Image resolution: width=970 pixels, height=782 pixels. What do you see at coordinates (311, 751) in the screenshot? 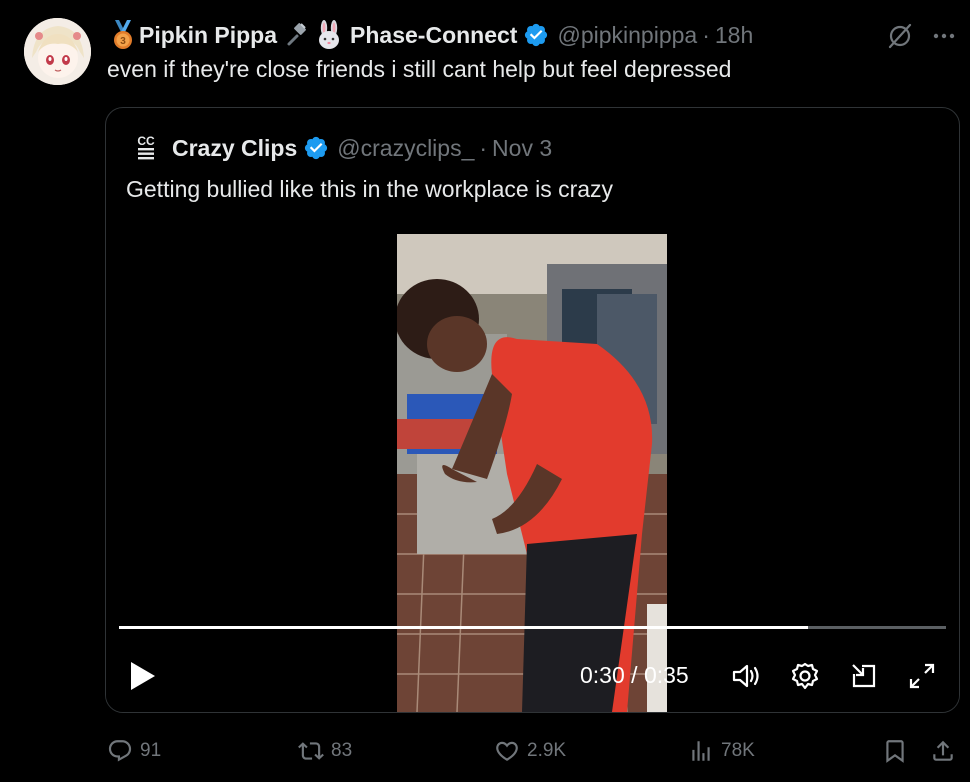
I see `repost-icon` at bounding box center [311, 751].